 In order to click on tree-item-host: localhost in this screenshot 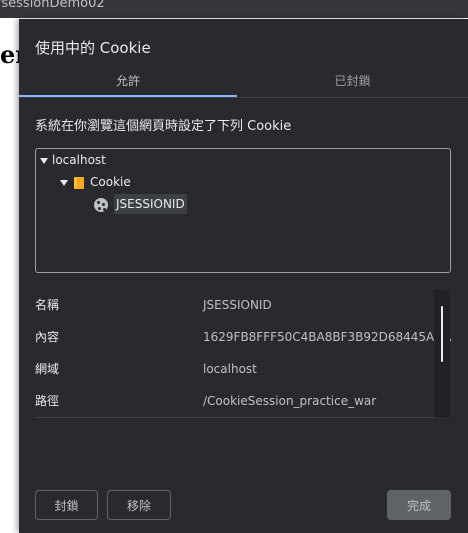, I will do `click(73, 160)`.